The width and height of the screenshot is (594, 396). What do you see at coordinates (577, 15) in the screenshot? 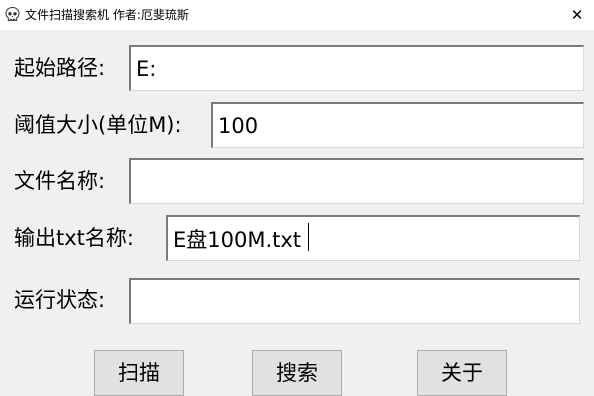
I see `close-icon: ✕` at bounding box center [577, 15].